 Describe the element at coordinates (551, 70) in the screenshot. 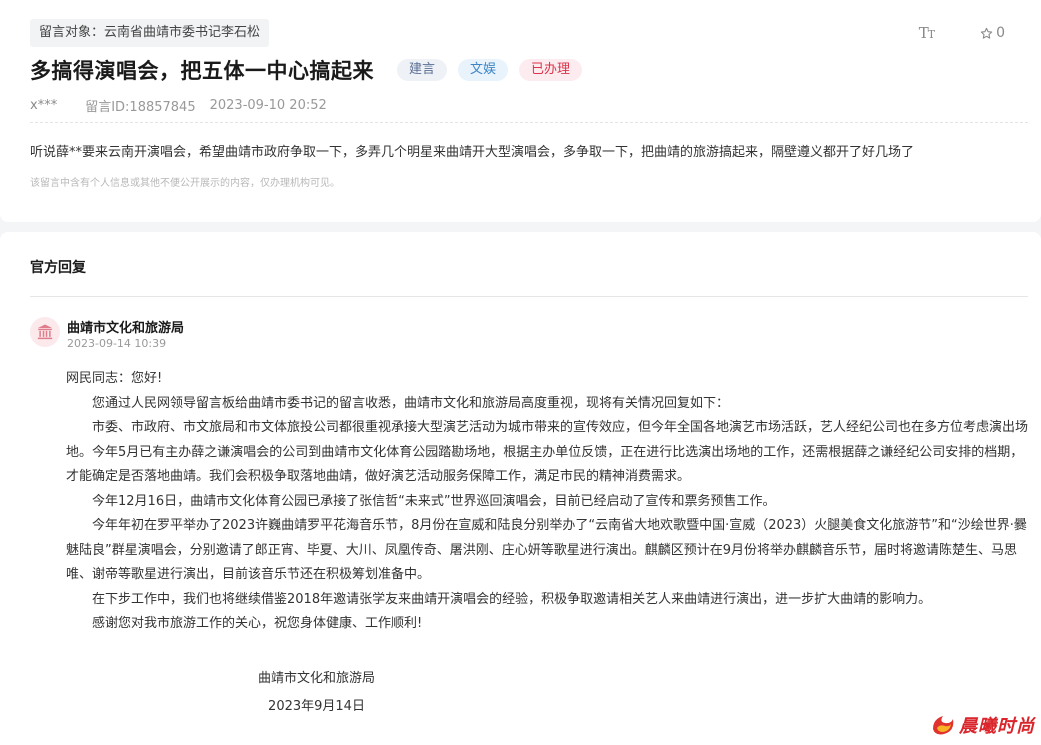

I see `status-badge: 已办理` at that location.